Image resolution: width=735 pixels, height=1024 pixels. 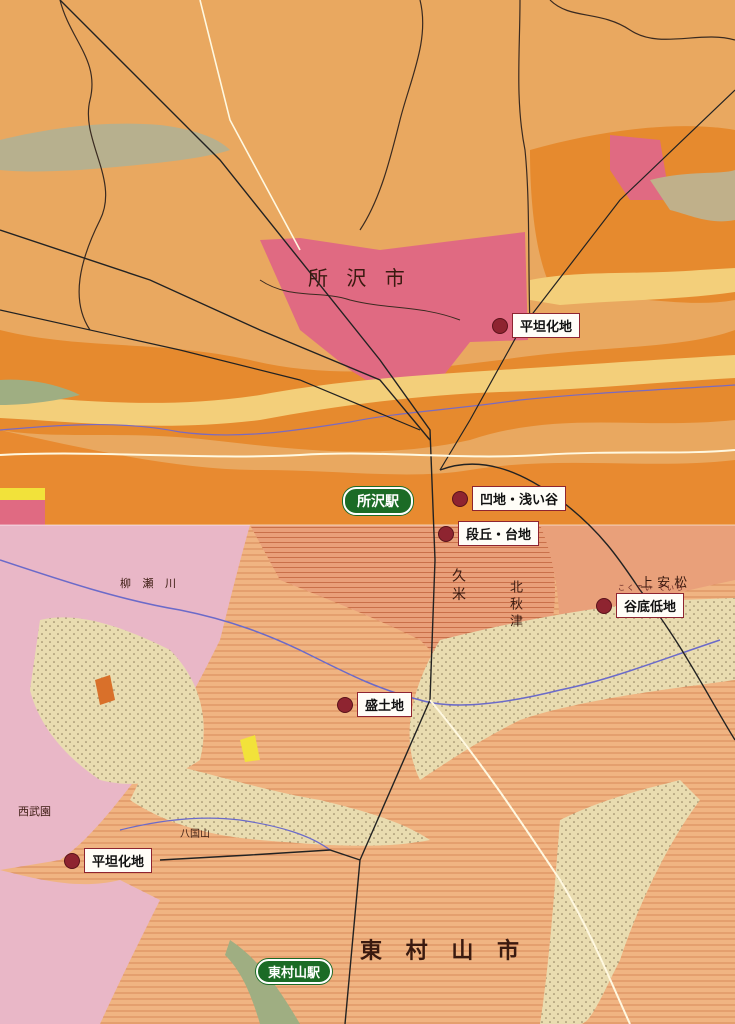 I want to click on callout-valley-floor: こくてい ていち 谷底低地, so click(x=640, y=601).